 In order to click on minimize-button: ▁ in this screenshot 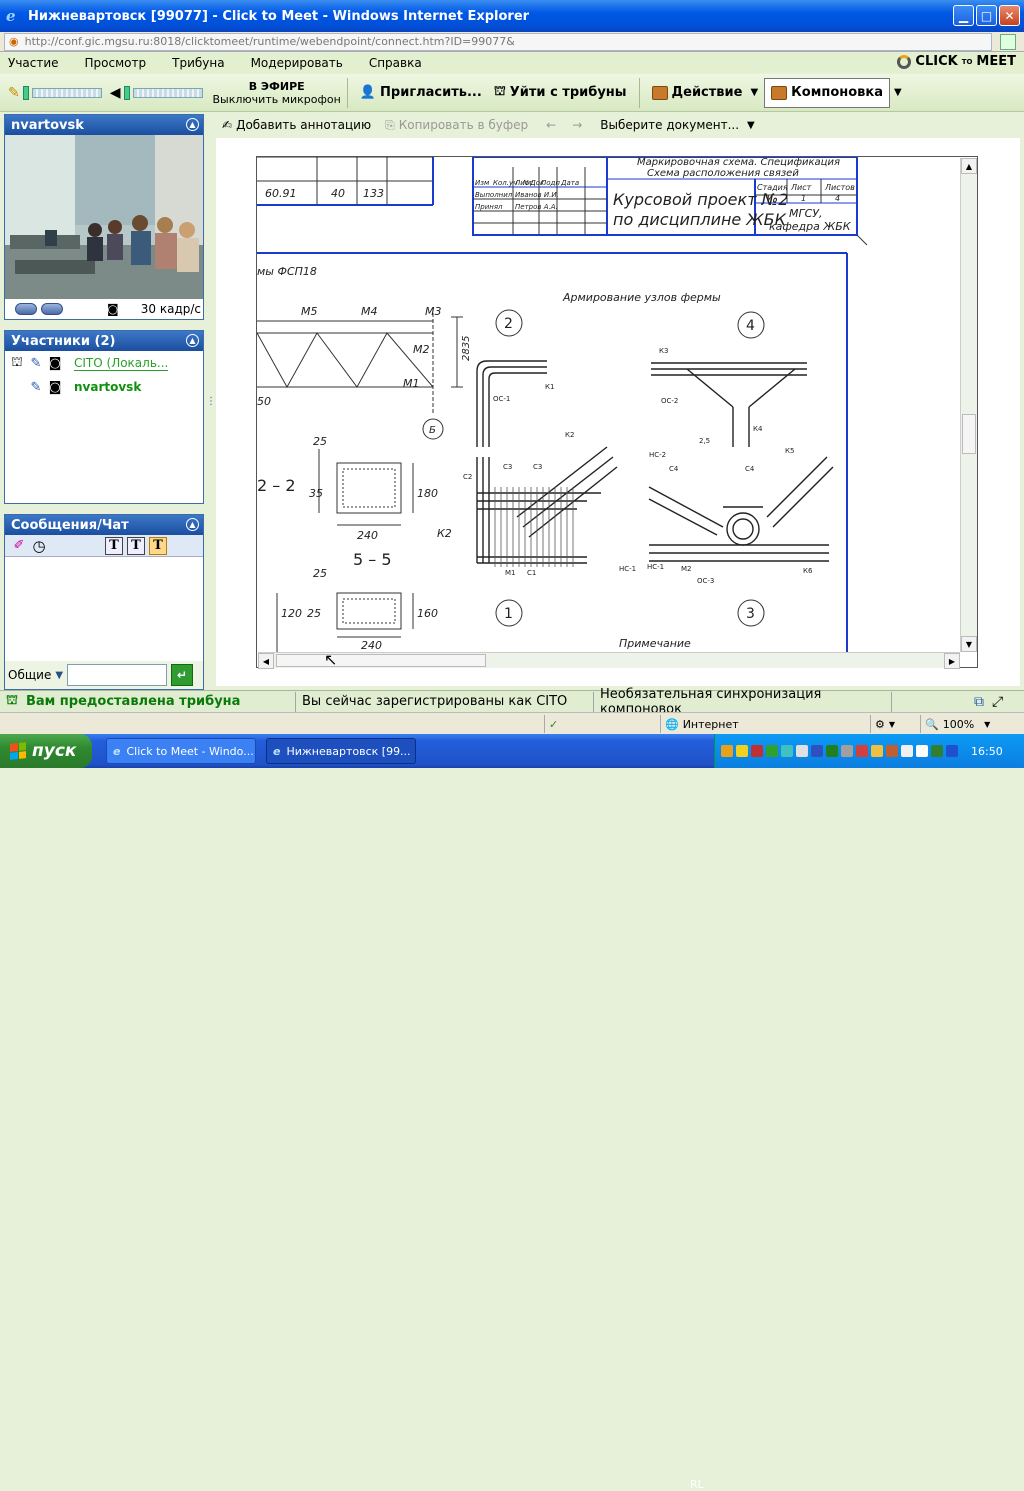, I will do `click(963, 15)`.